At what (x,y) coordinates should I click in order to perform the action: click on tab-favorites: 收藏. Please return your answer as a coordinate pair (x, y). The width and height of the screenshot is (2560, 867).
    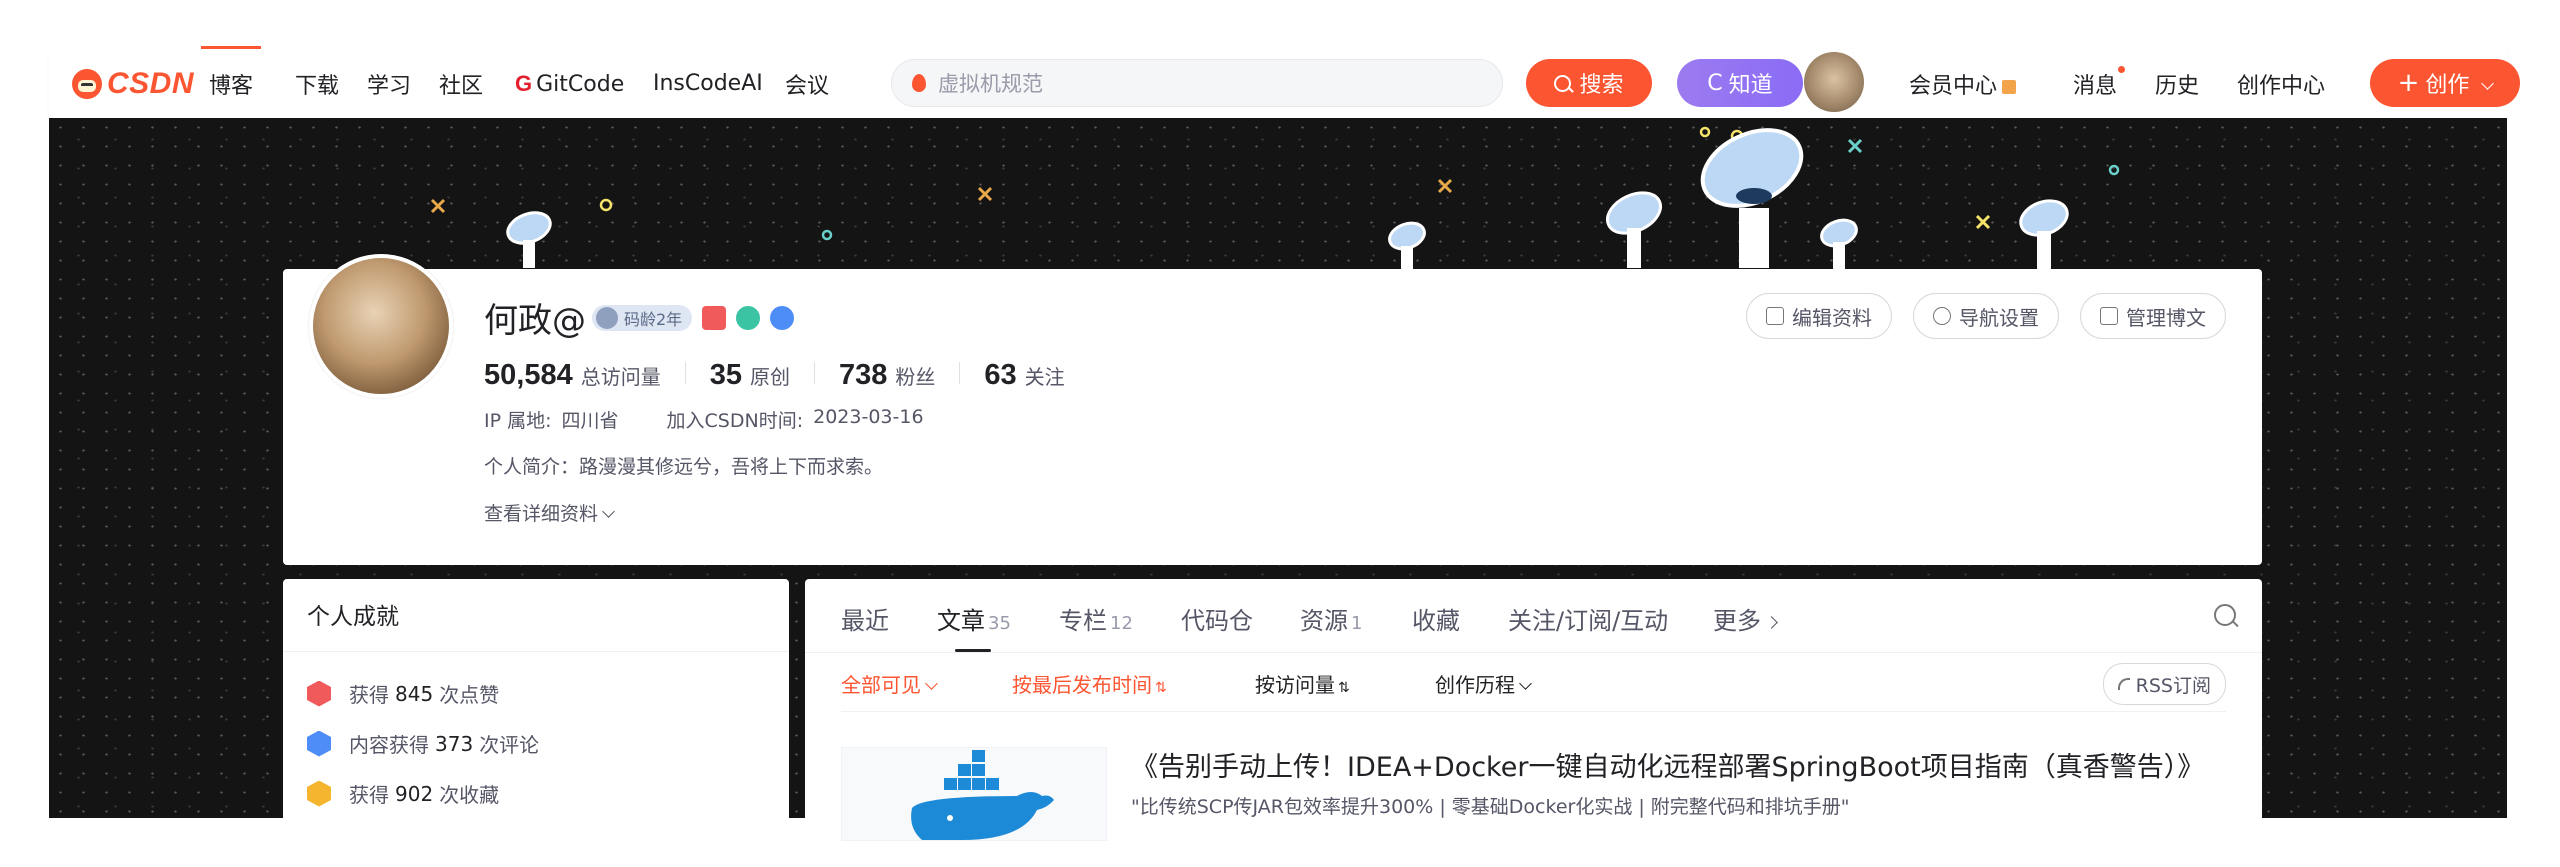
    Looking at the image, I should click on (1436, 618).